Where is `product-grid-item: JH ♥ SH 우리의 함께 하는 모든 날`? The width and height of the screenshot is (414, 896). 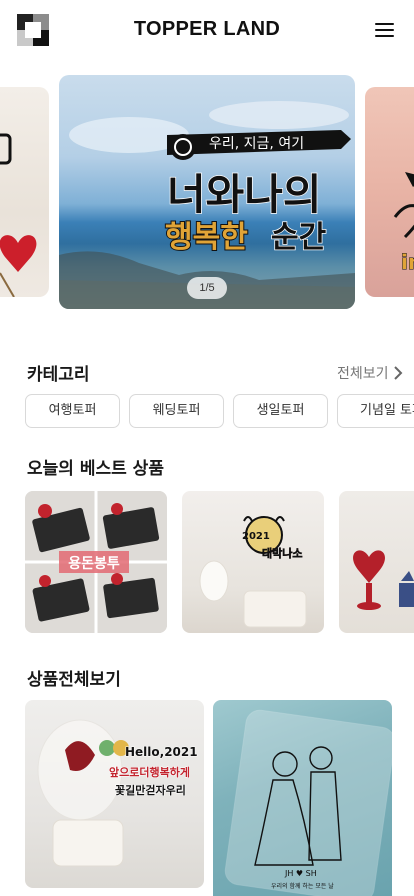 product-grid-item: JH ♥ SH 우리의 함께 하는 모든 날 is located at coordinates (302, 798).